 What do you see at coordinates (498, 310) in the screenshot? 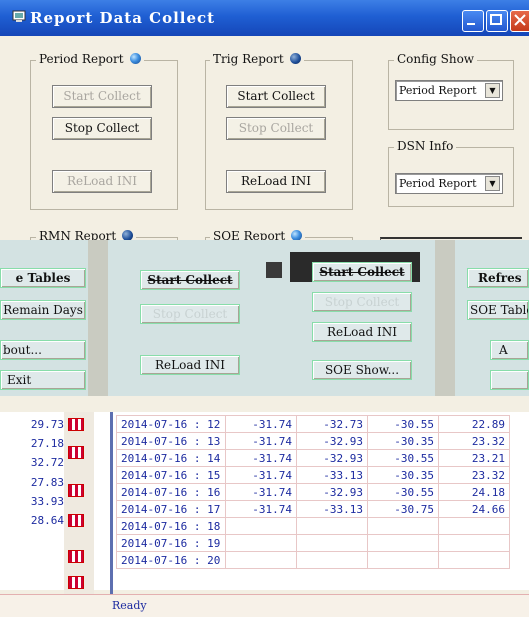
I see `soe-tables-button: SOE Table` at bounding box center [498, 310].